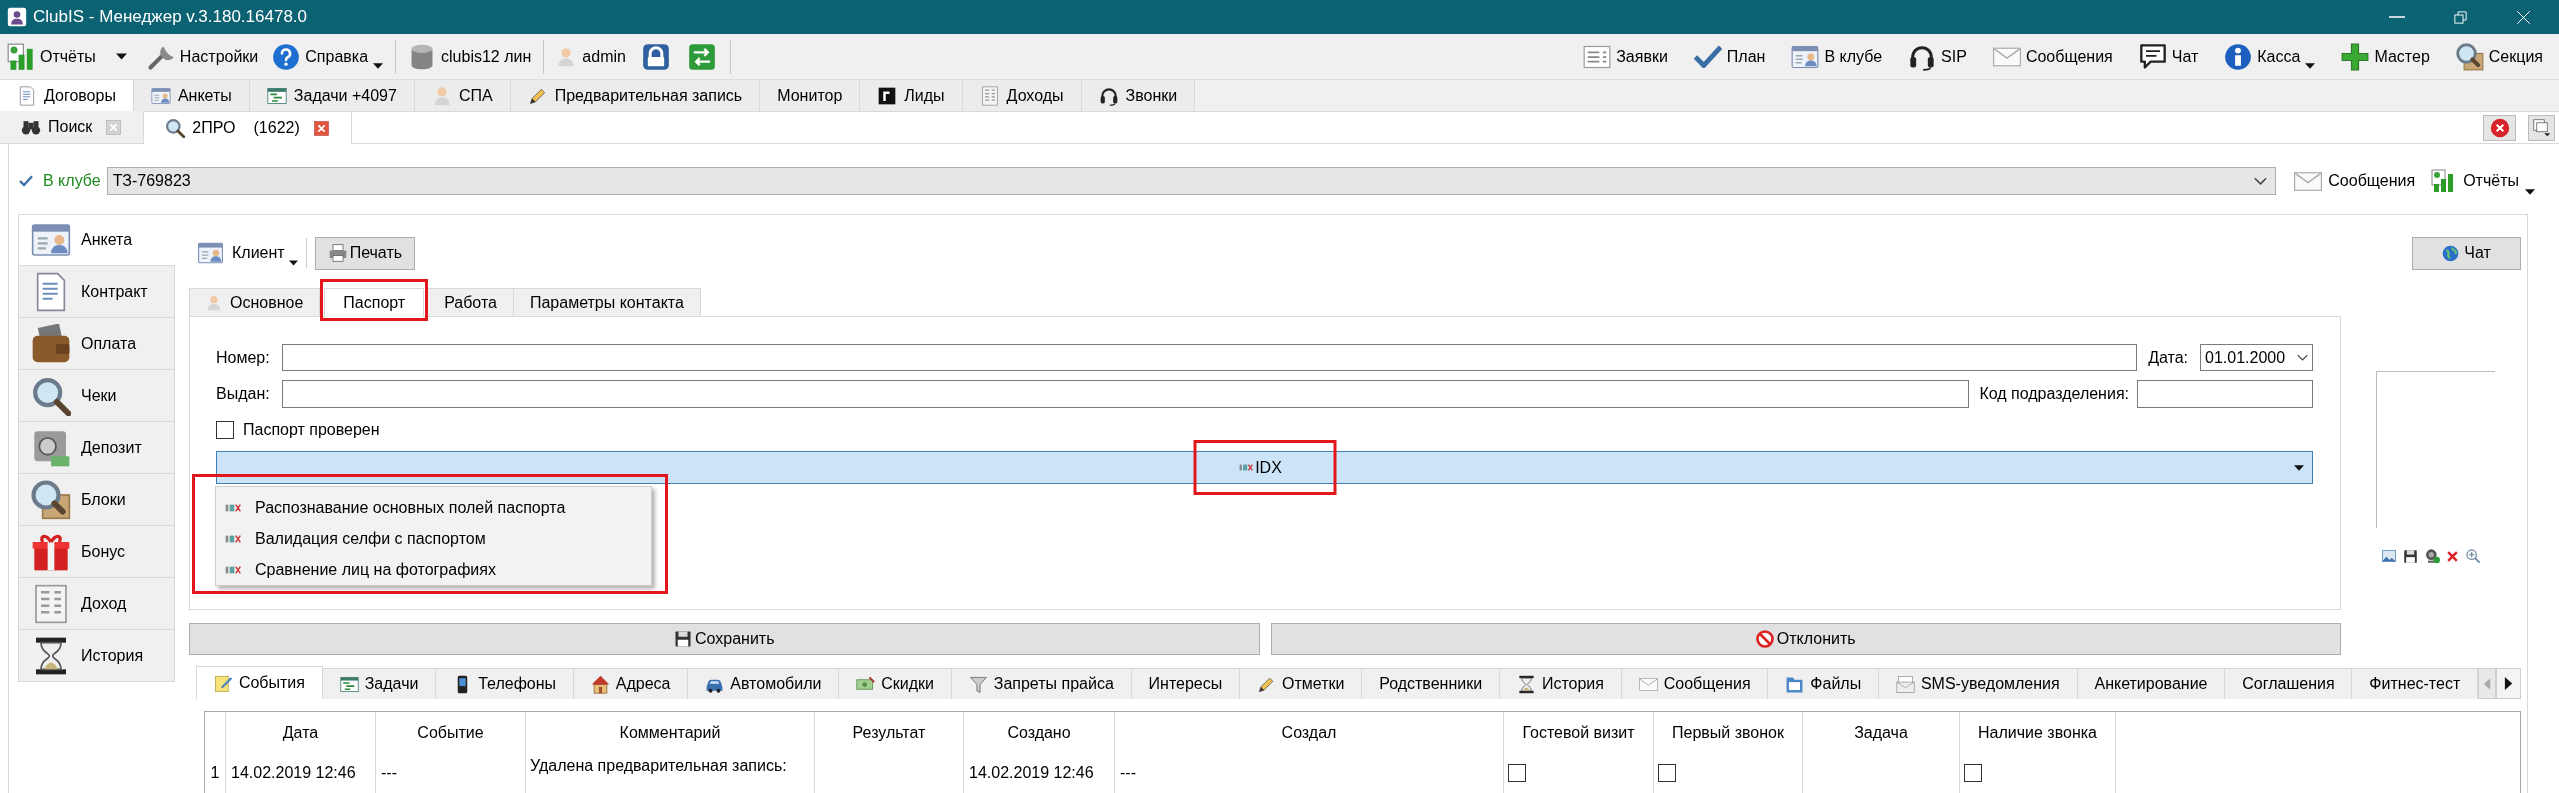  What do you see at coordinates (2302, 357) in the screenshot?
I see `chevron-down-icon` at bounding box center [2302, 357].